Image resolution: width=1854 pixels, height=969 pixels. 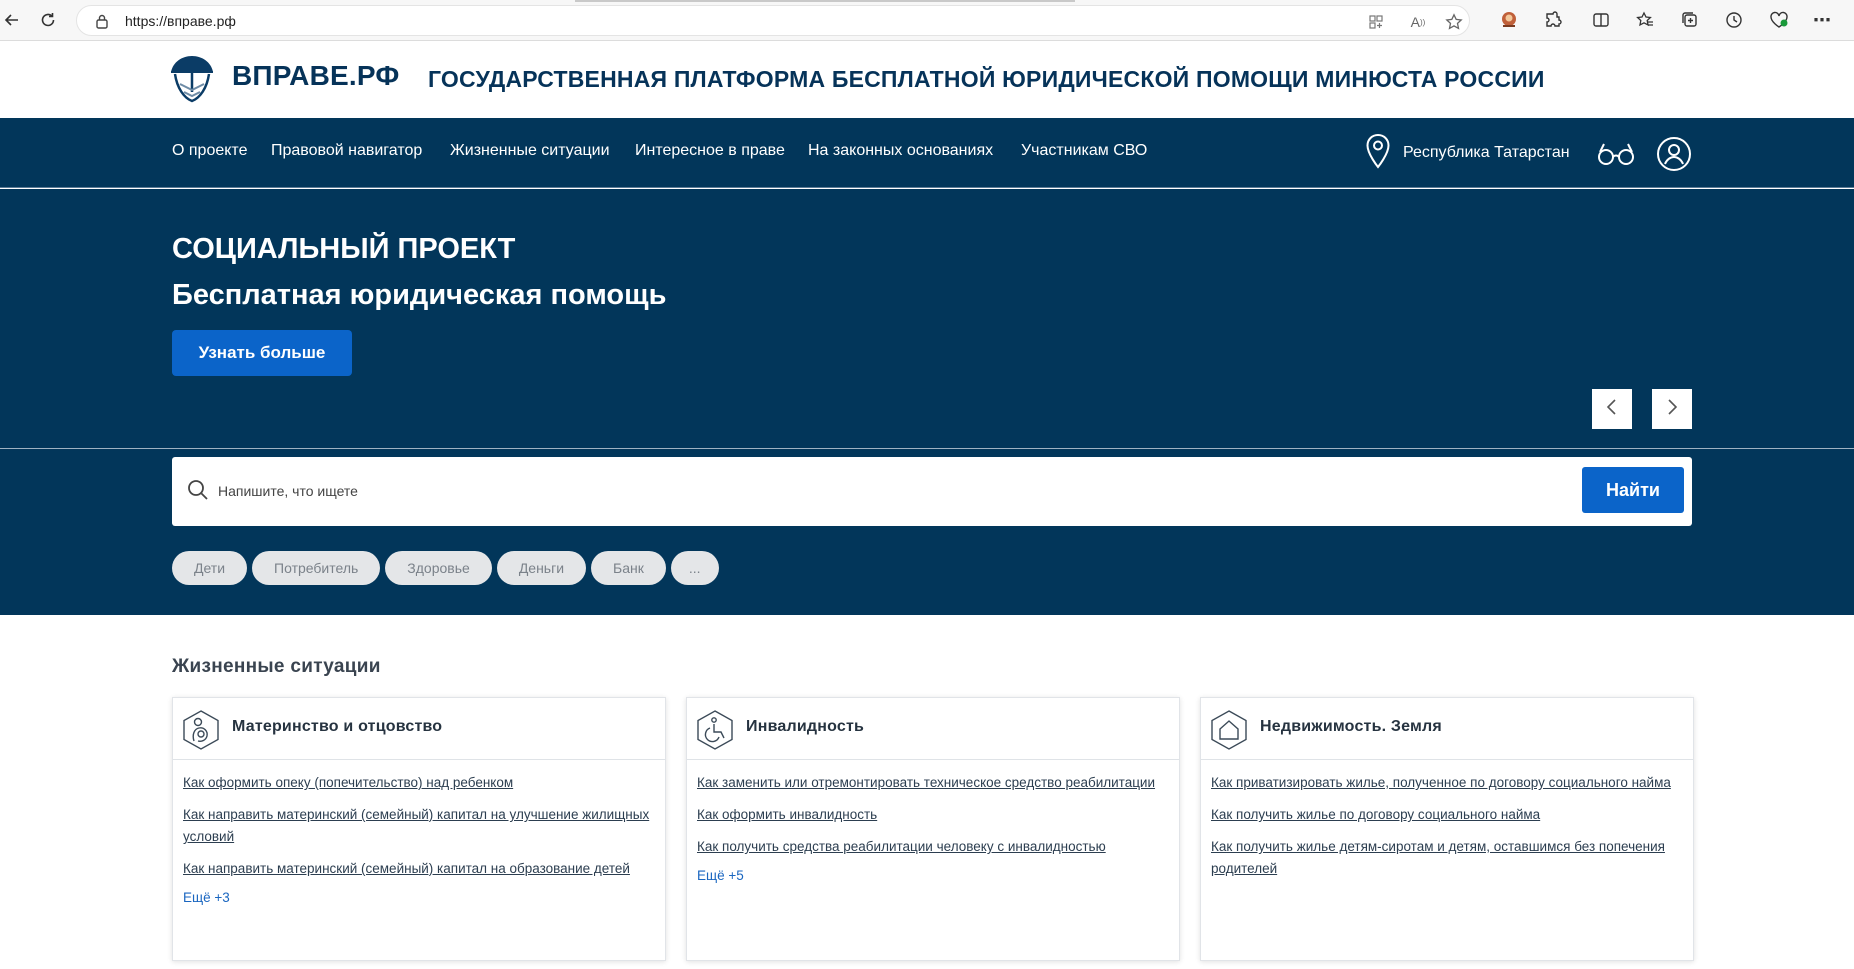 What do you see at coordinates (710, 151) in the screenshot?
I see `nav-item-interesting: Интересное в праве` at bounding box center [710, 151].